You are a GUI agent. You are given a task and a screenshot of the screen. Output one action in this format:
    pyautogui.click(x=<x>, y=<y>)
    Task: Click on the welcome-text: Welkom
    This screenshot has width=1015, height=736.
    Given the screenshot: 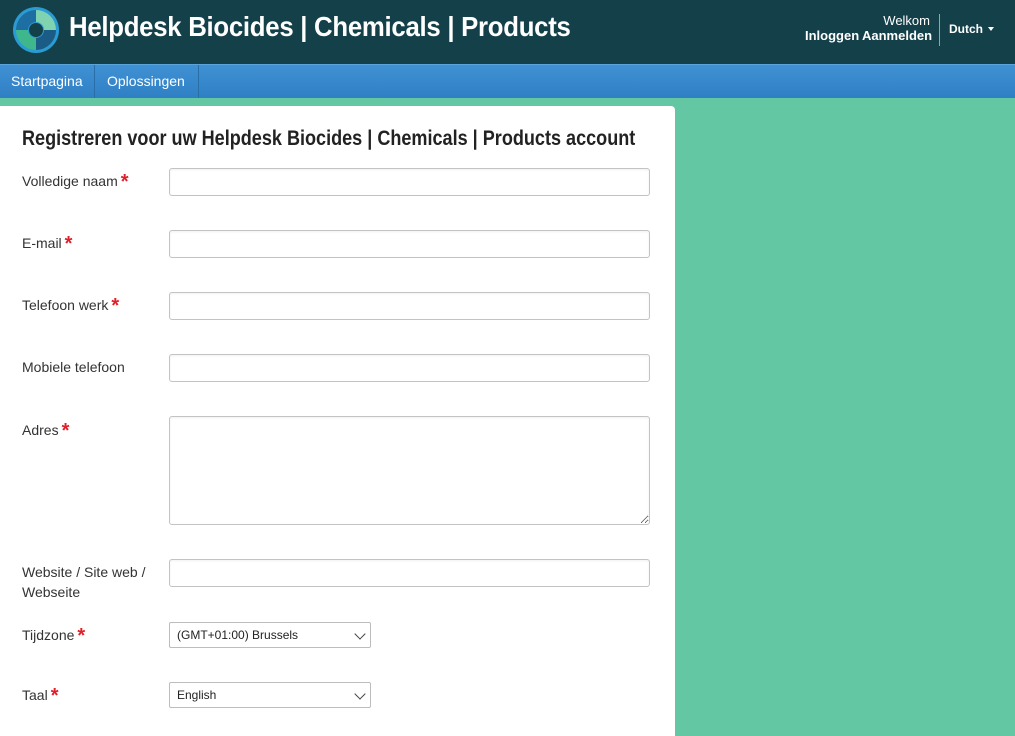 What is the action you would take?
    pyautogui.click(x=906, y=20)
    